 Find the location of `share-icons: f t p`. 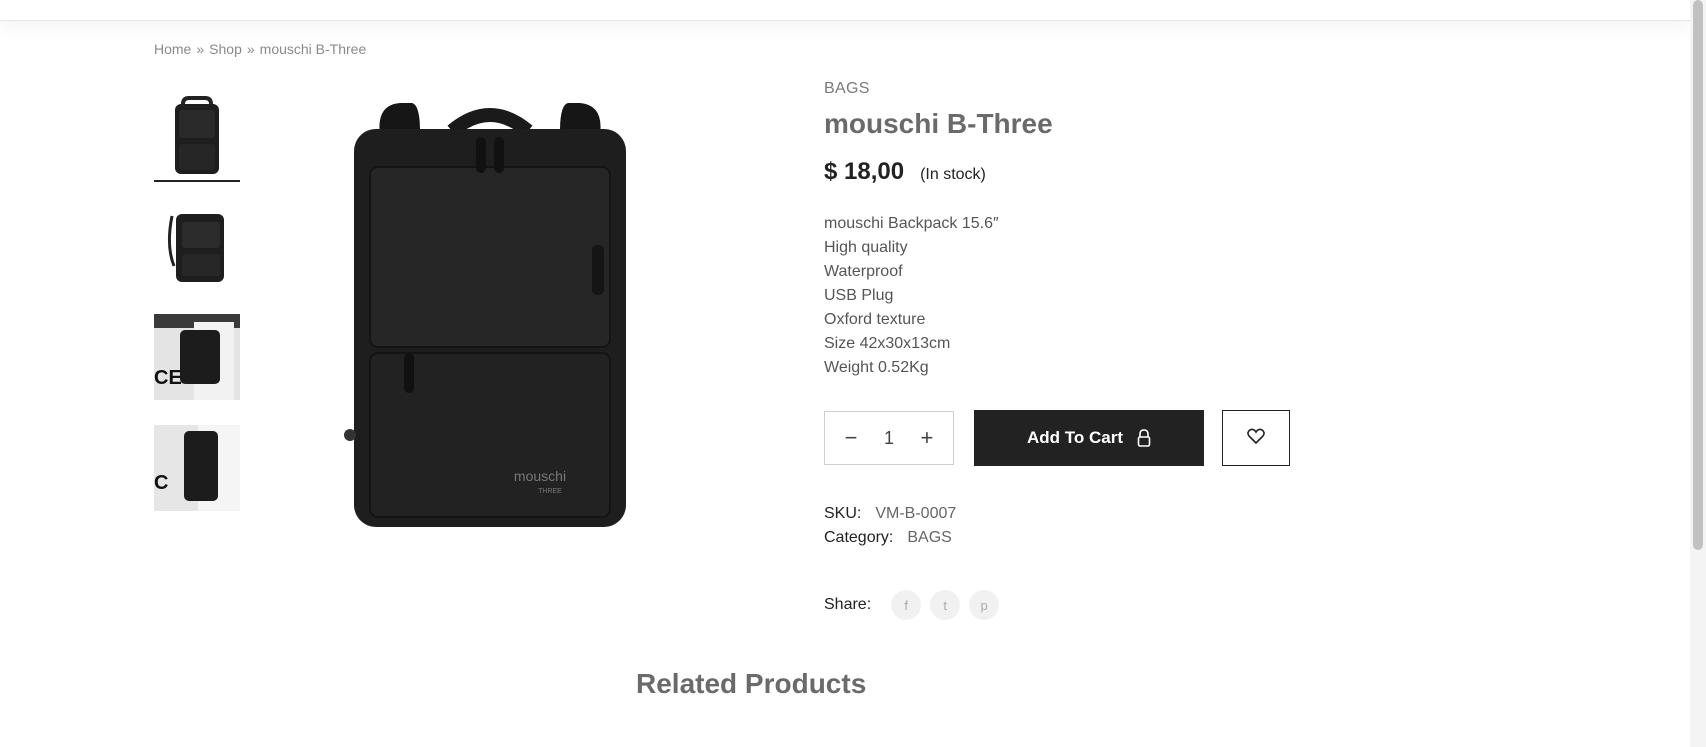

share-icons: f t p is located at coordinates (949, 605).